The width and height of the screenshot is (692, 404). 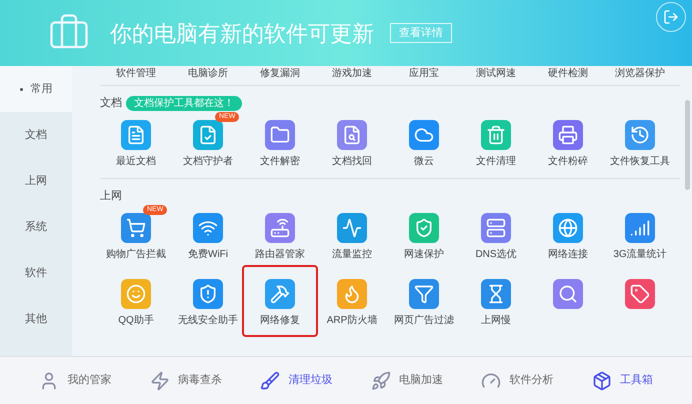 I want to click on sidebar-label: 系统, so click(x=36, y=227).